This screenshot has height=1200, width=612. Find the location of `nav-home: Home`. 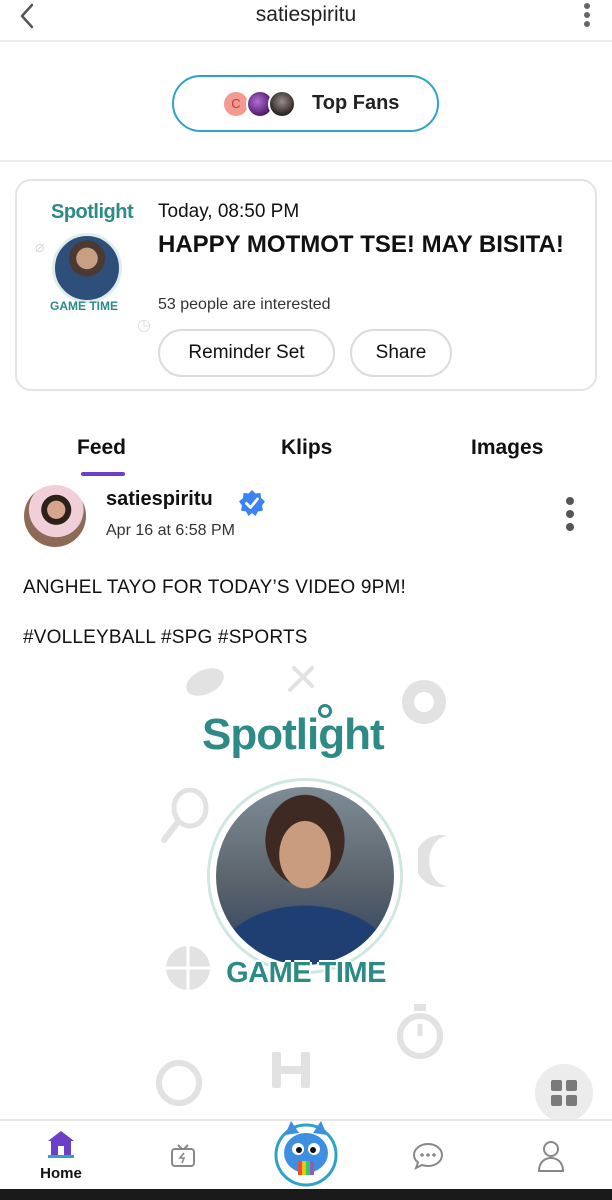

nav-home: Home is located at coordinates (61, 1156).